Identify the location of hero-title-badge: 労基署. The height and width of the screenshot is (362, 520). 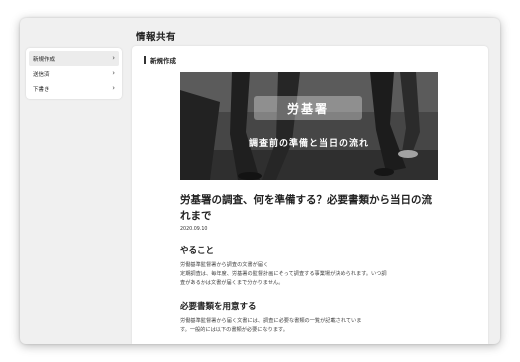
(308, 108).